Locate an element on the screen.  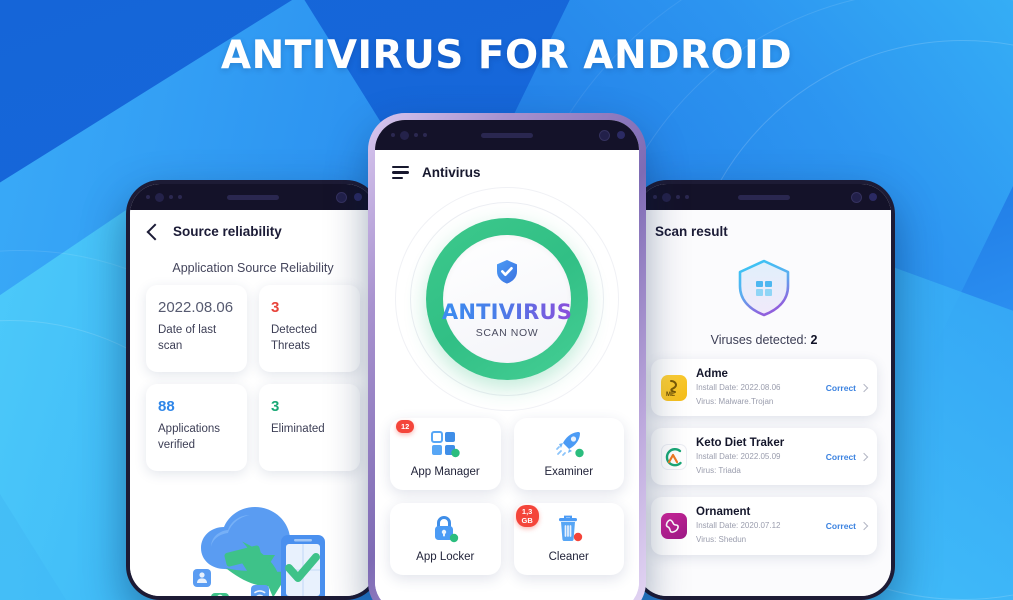
virus-type: Virus: Malware.Trojan is located at coordinates (735, 401).